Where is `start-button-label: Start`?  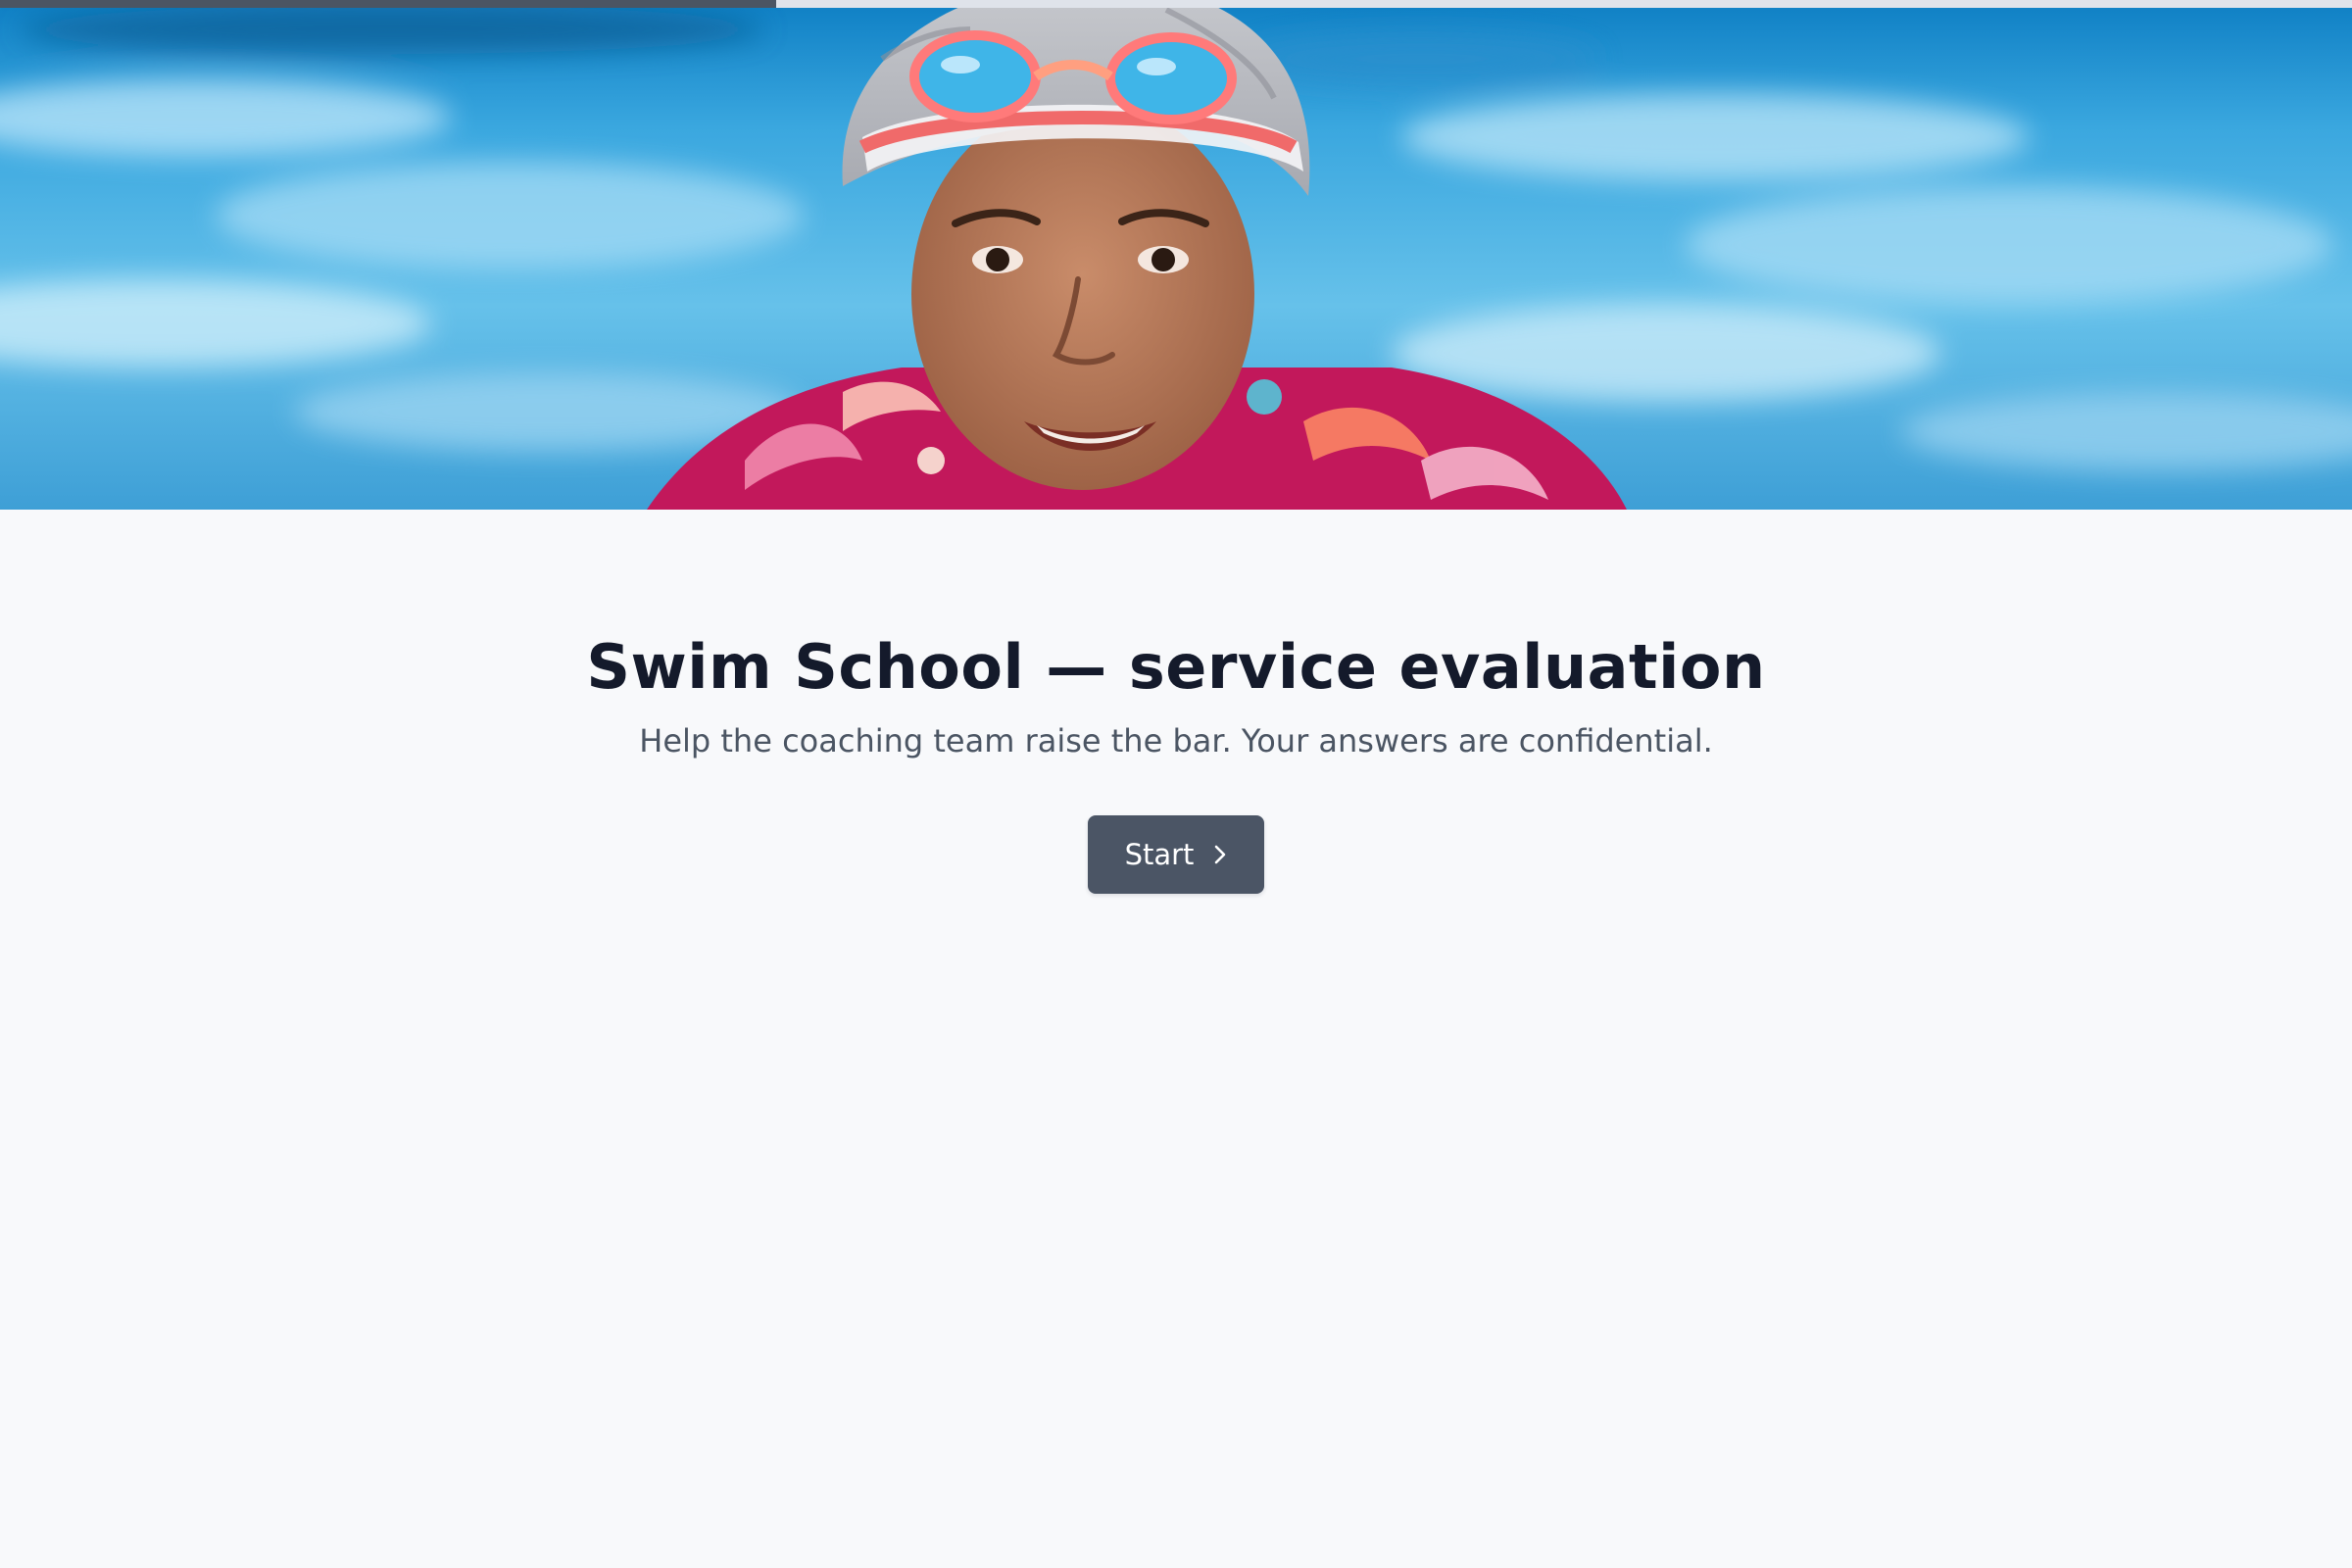
start-button-label: Start is located at coordinates (1159, 854).